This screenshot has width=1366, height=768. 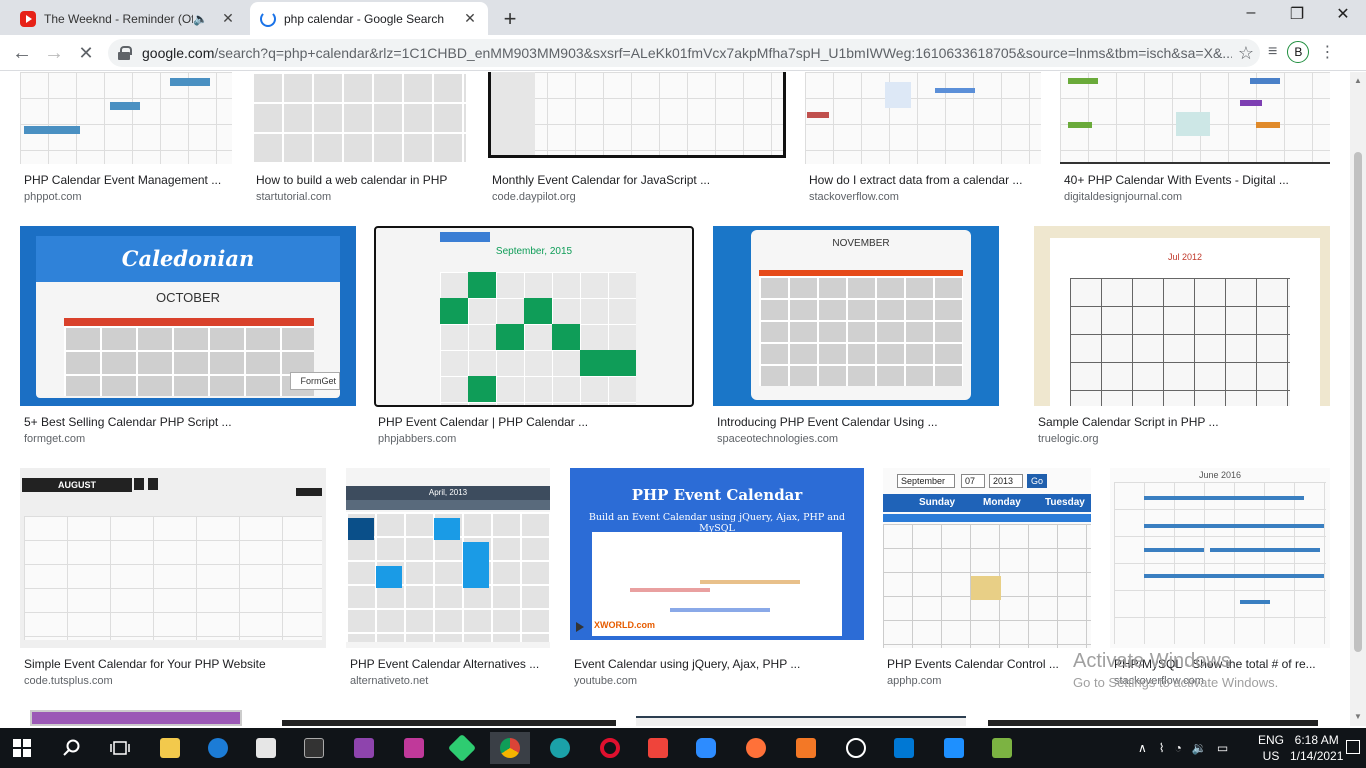 I want to click on new-tab-button: +, so click(x=510, y=19).